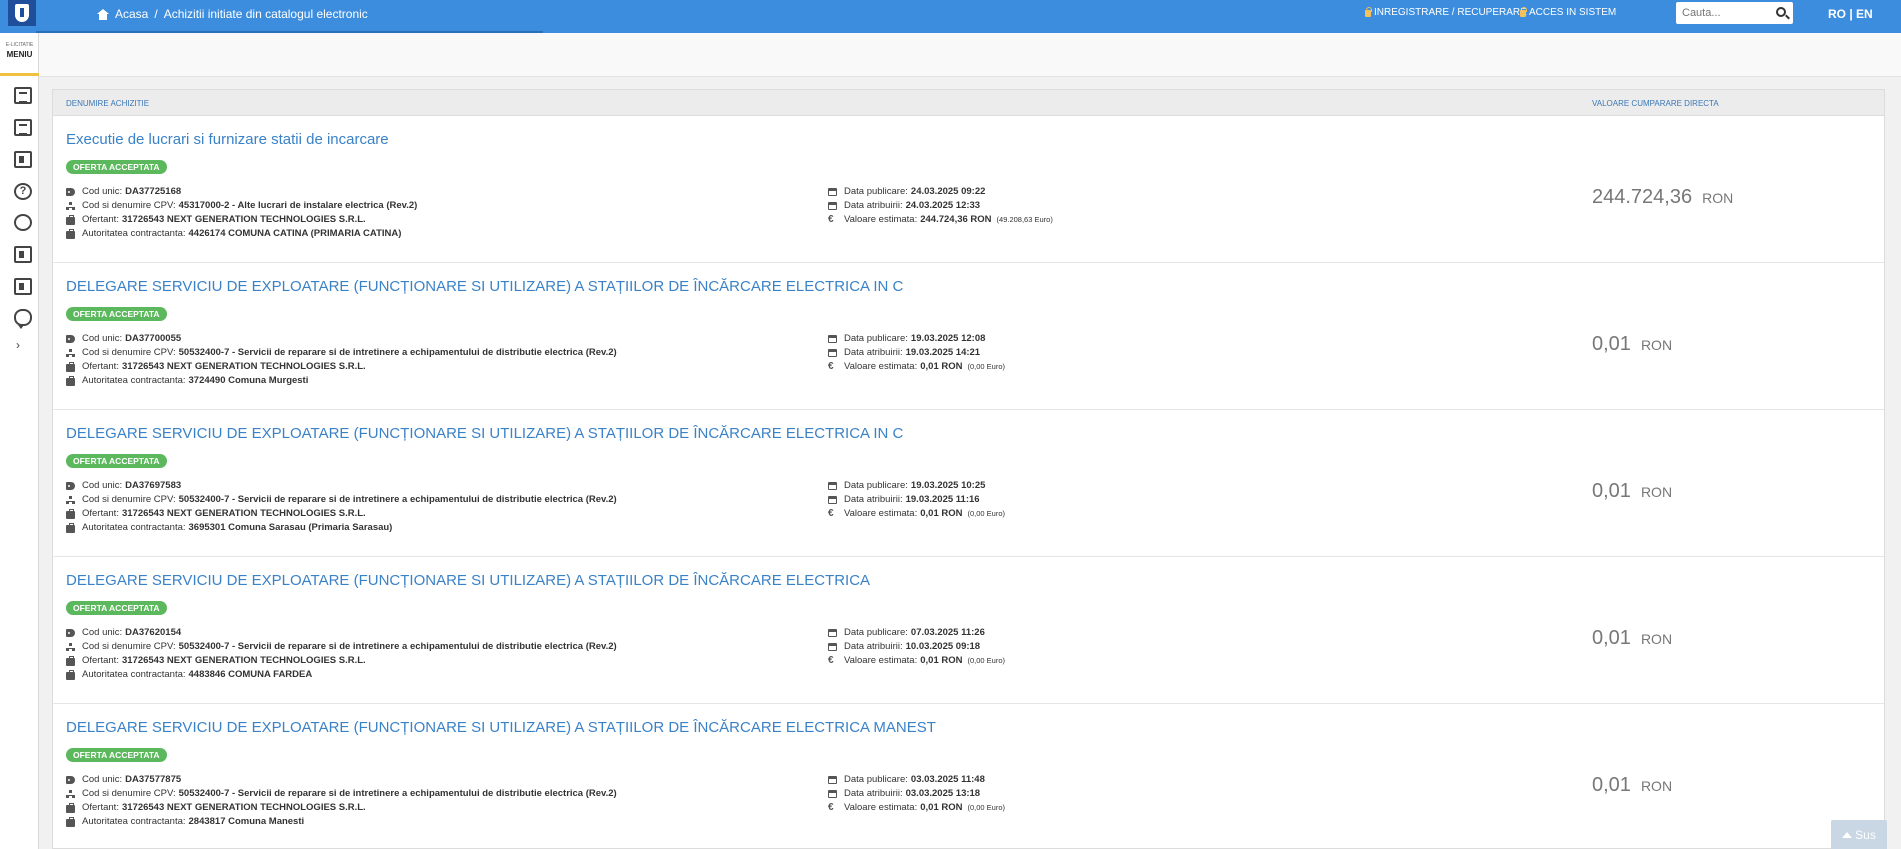  What do you see at coordinates (23, 95) in the screenshot?
I see `document-icon` at bounding box center [23, 95].